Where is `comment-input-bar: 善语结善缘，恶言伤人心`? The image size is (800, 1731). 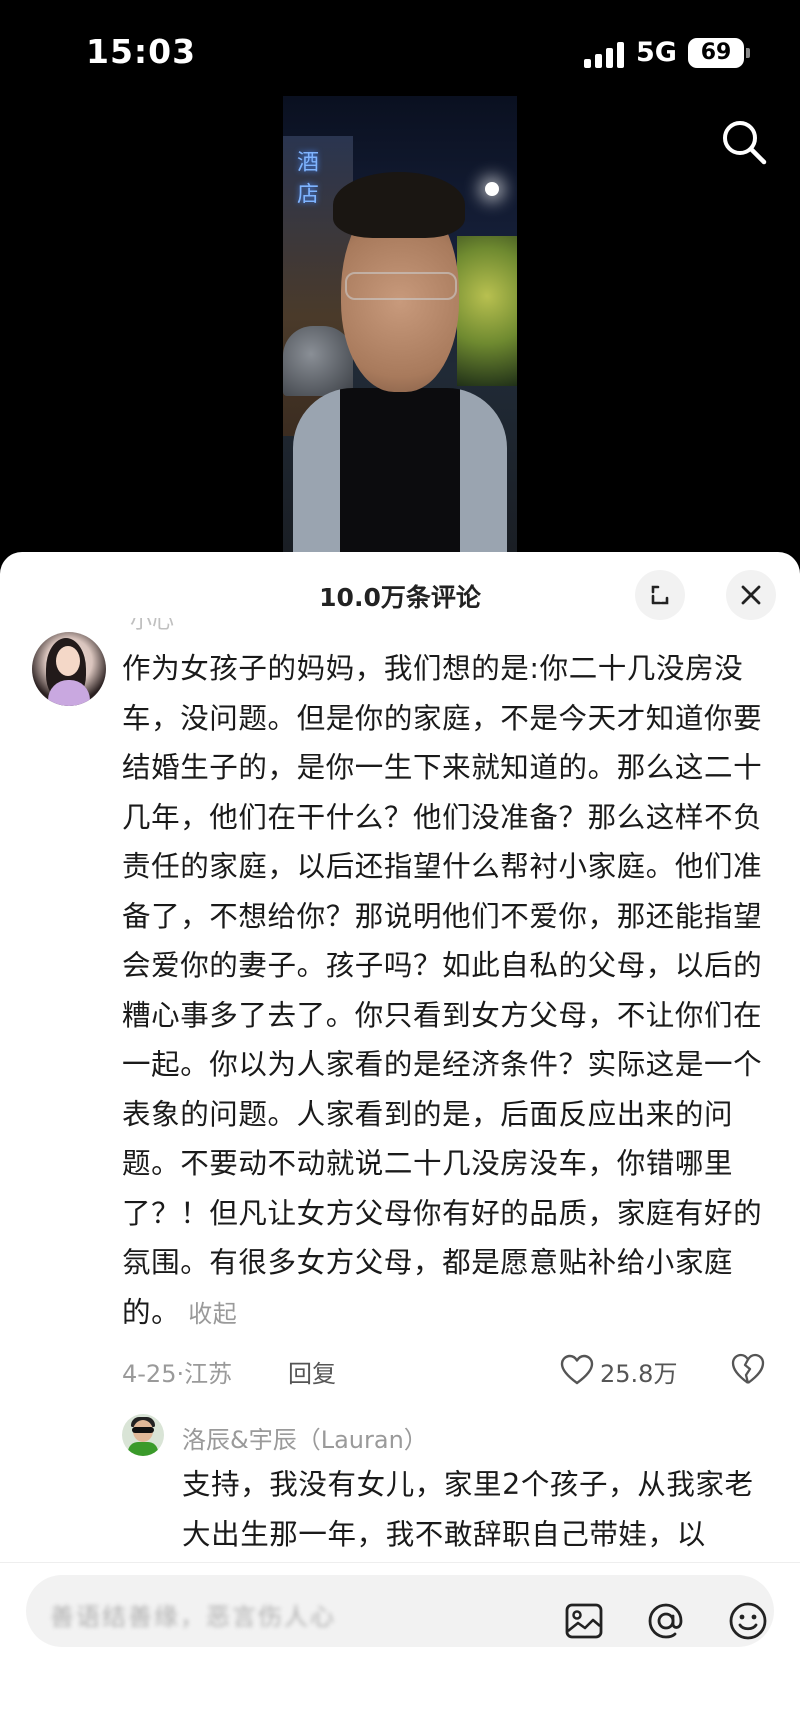 comment-input-bar: 善语结善缘，恶言伤人心 is located at coordinates (400, 1646).